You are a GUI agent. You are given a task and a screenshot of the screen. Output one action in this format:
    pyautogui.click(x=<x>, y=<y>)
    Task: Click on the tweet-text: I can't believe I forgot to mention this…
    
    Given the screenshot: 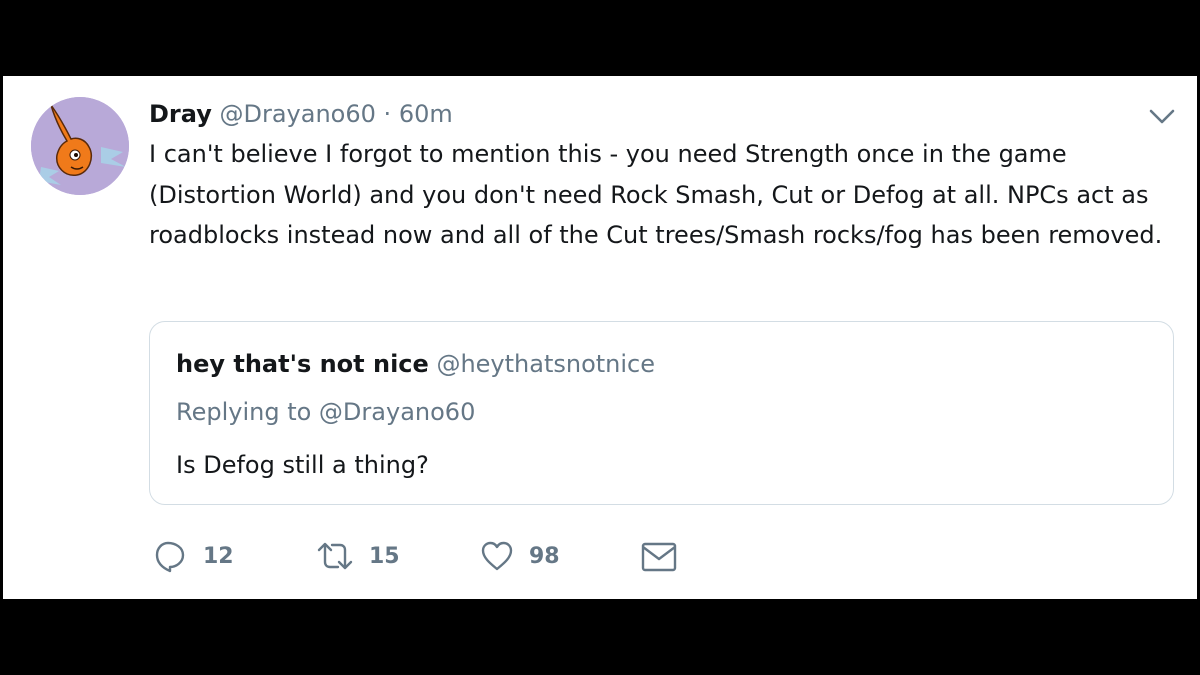 What is the action you would take?
    pyautogui.click(x=656, y=195)
    